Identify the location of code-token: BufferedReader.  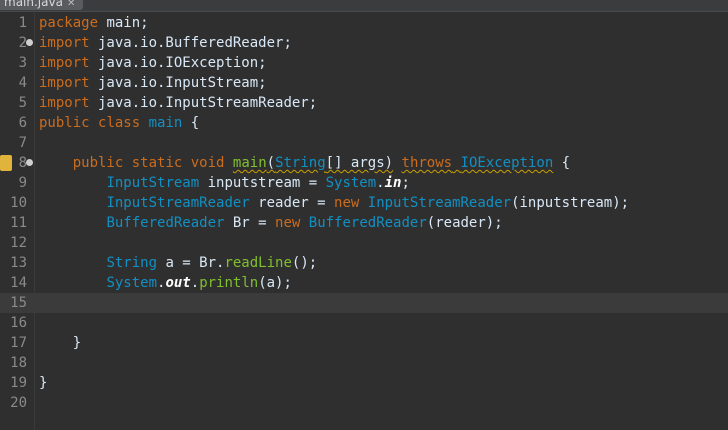
(367, 223).